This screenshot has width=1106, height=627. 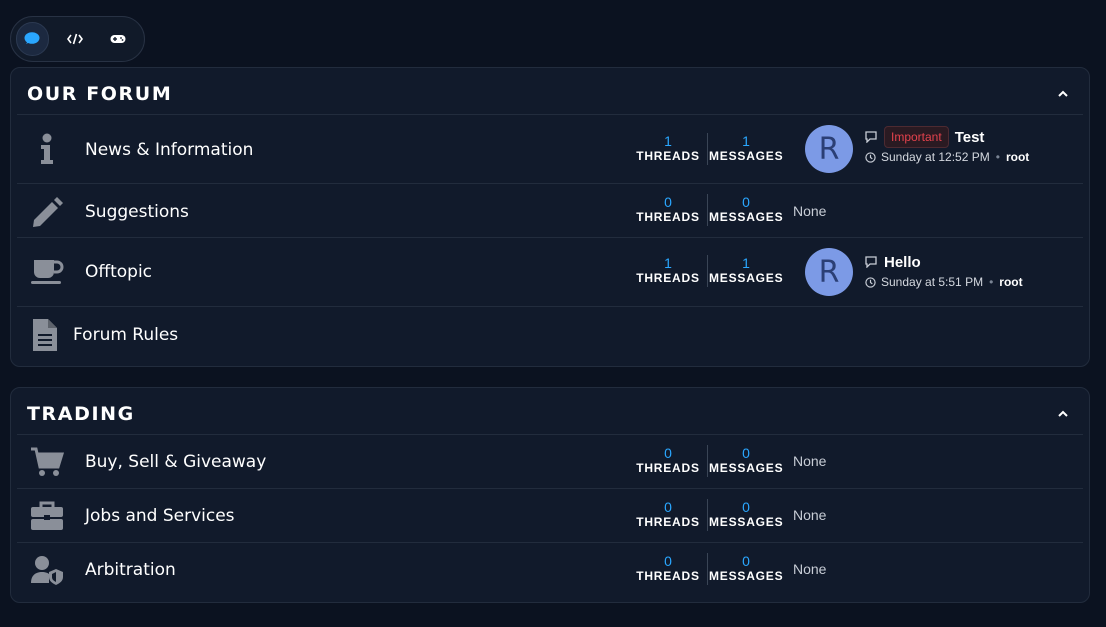 What do you see at coordinates (175, 462) in the screenshot?
I see `node-title: Buy, Sell & Giveaway` at bounding box center [175, 462].